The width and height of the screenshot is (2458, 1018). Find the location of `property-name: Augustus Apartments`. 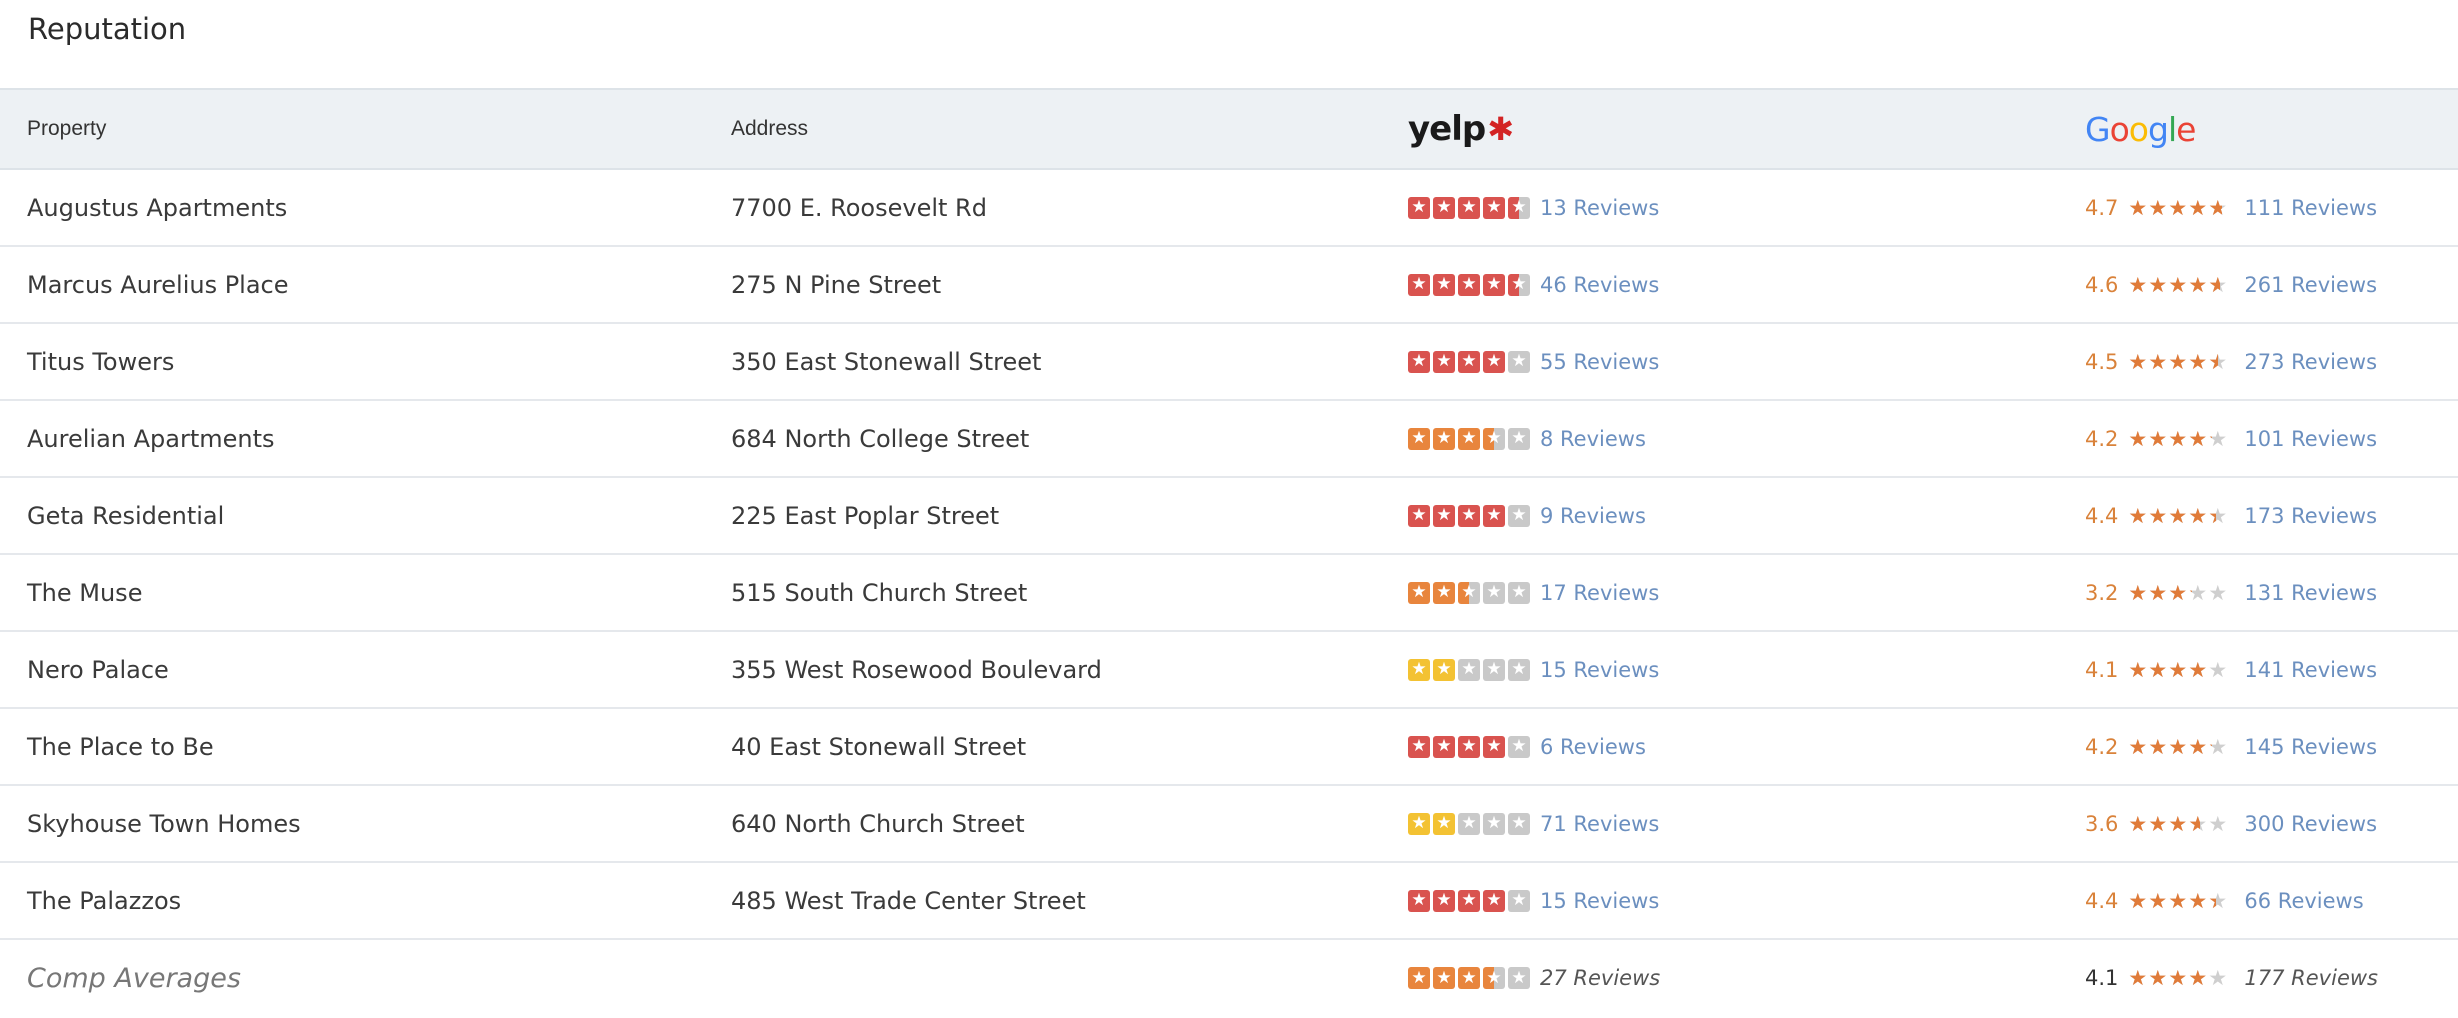

property-name: Augustus Apartments is located at coordinates (157, 207).